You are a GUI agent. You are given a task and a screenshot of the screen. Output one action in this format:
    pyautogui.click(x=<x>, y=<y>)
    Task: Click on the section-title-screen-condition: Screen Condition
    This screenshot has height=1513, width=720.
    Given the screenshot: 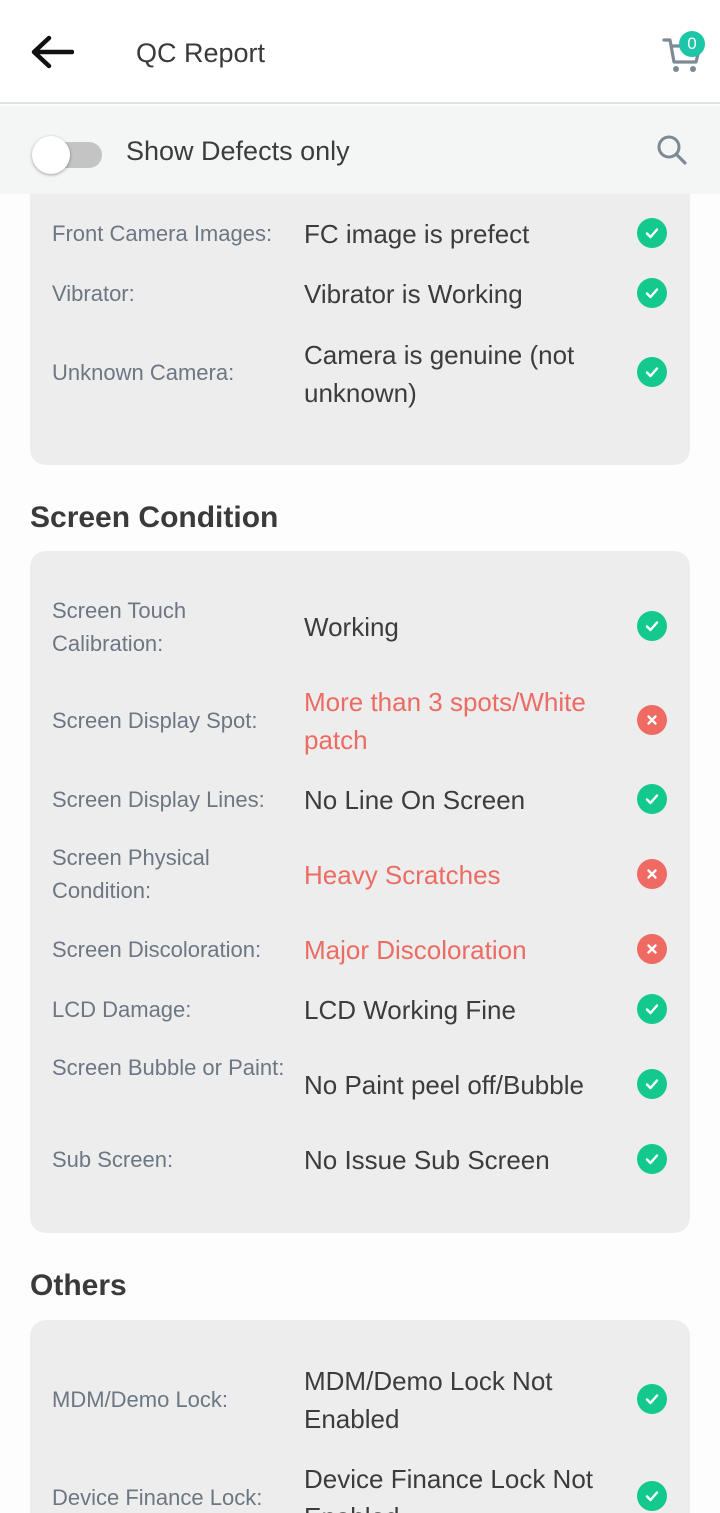 What is the action you would take?
    pyautogui.click(x=154, y=517)
    